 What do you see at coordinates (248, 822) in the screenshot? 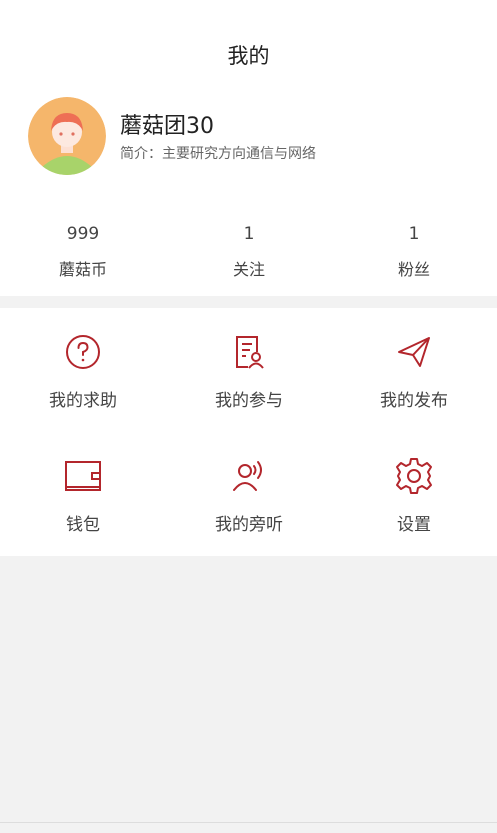
I see `bottom-divider` at bounding box center [248, 822].